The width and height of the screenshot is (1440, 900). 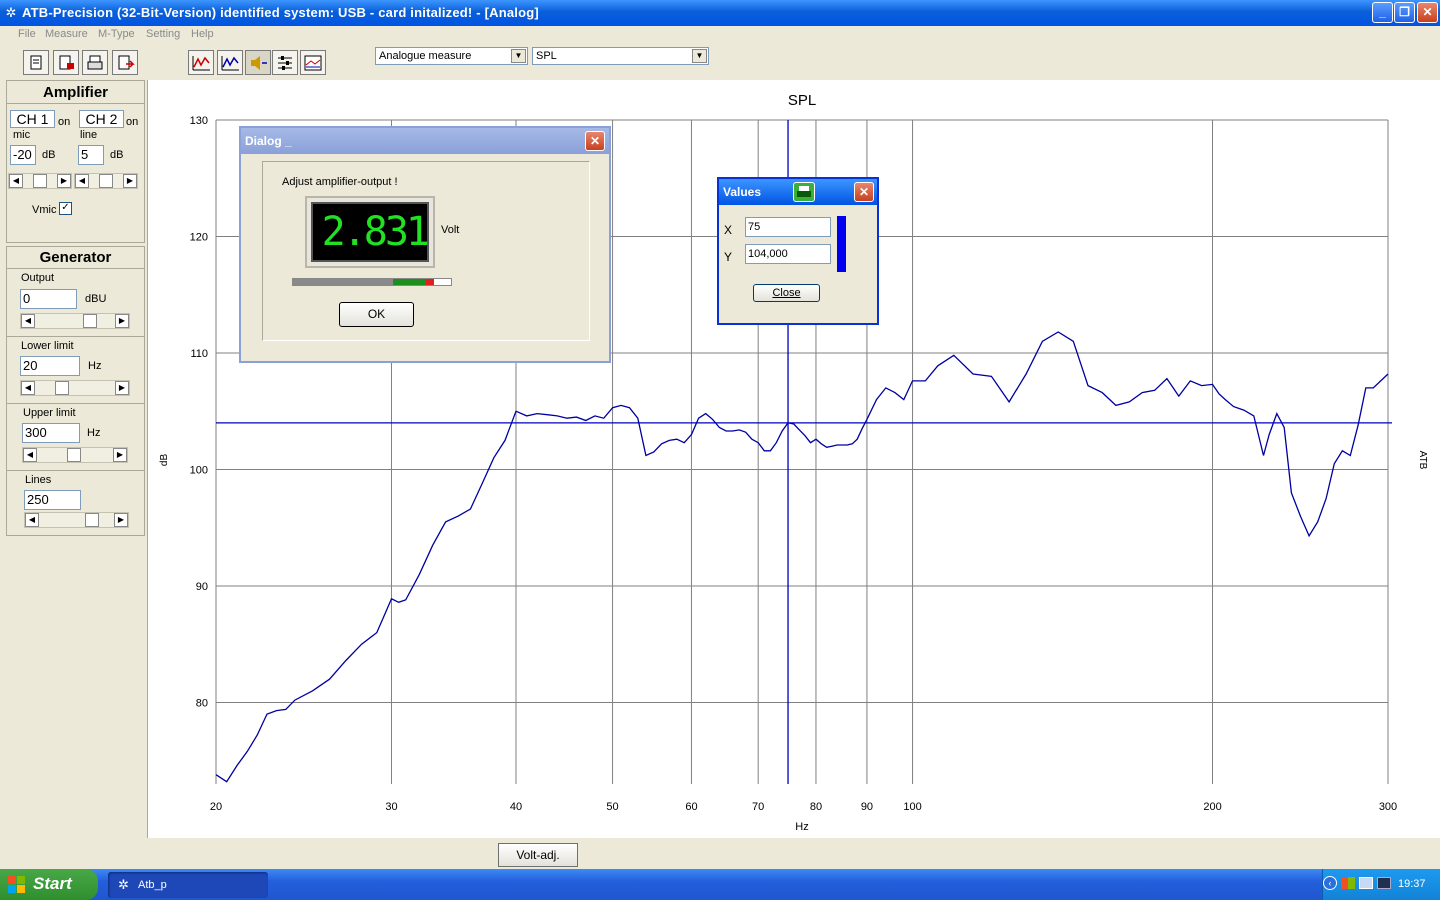 What do you see at coordinates (95, 62) in the screenshot?
I see `print-button` at bounding box center [95, 62].